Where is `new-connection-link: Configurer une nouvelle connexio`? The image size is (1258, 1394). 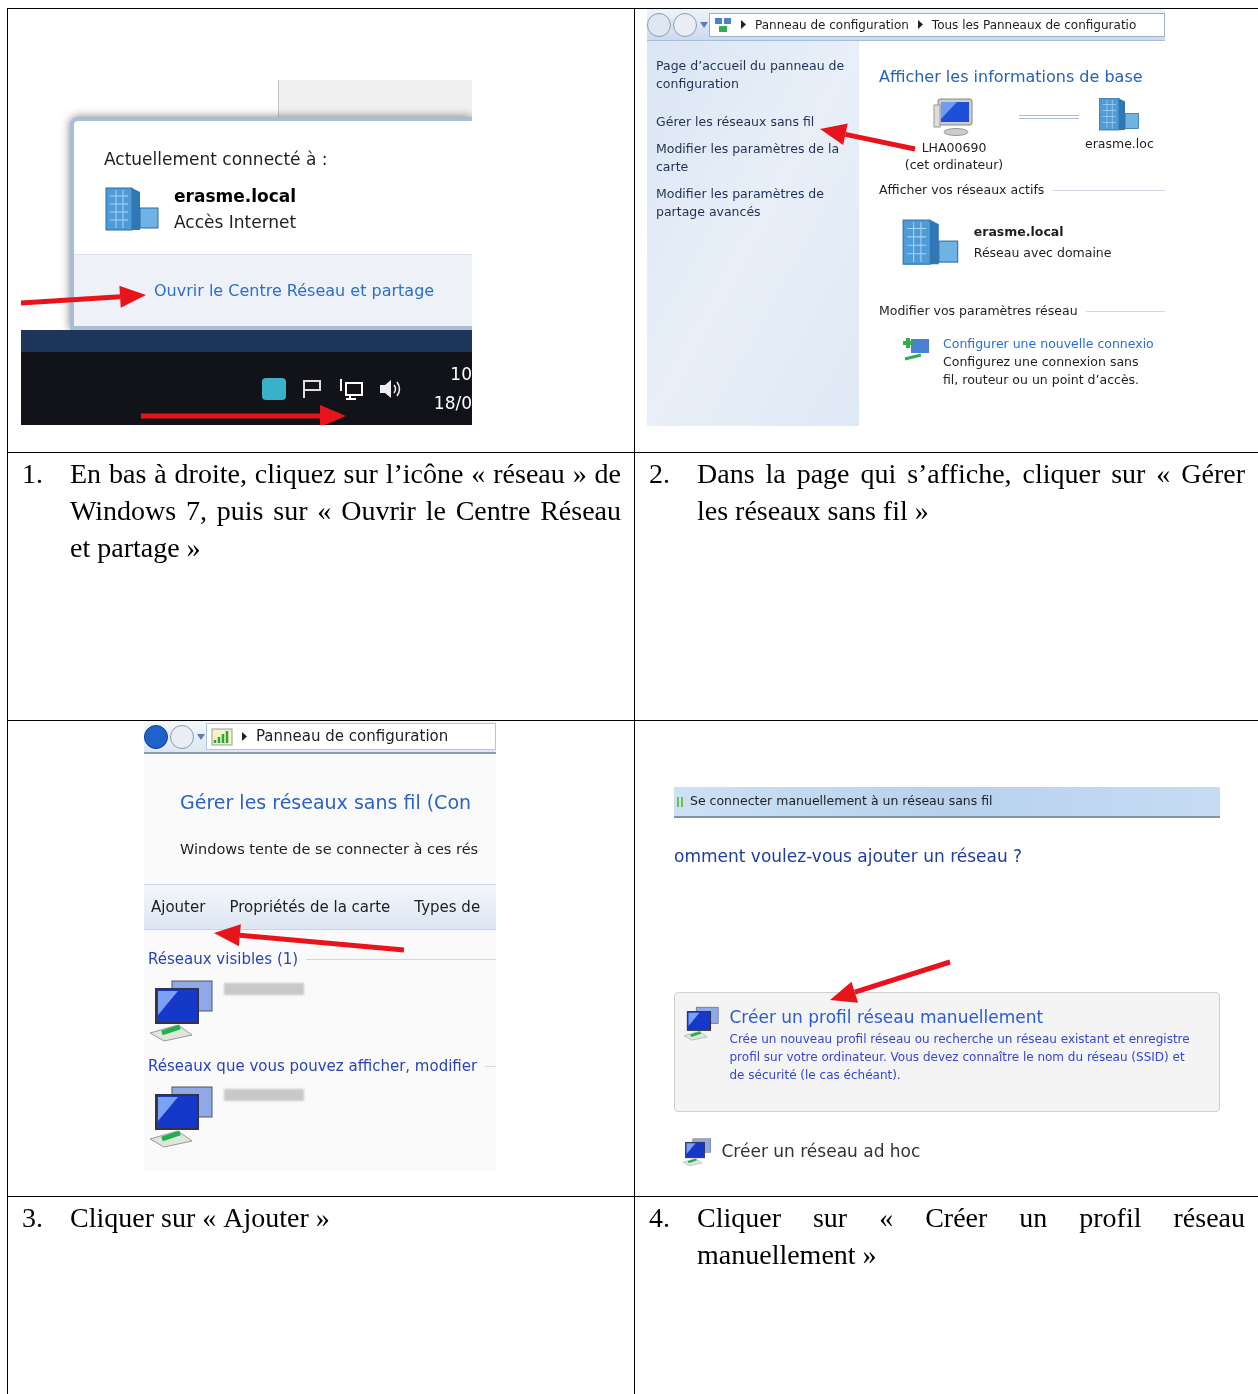
new-connection-link: Configurer une nouvelle connexio is located at coordinates (1048, 343).